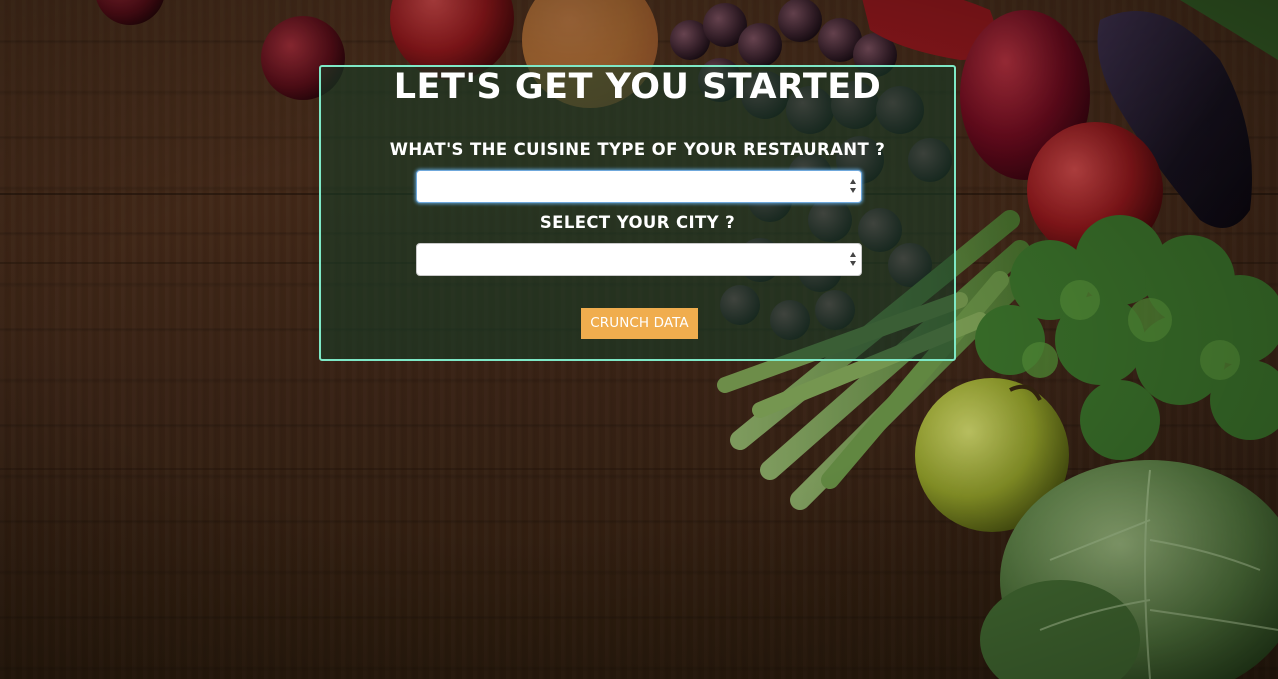  I want to click on page-title: LET'S GET YOU STARTED, so click(637, 87).